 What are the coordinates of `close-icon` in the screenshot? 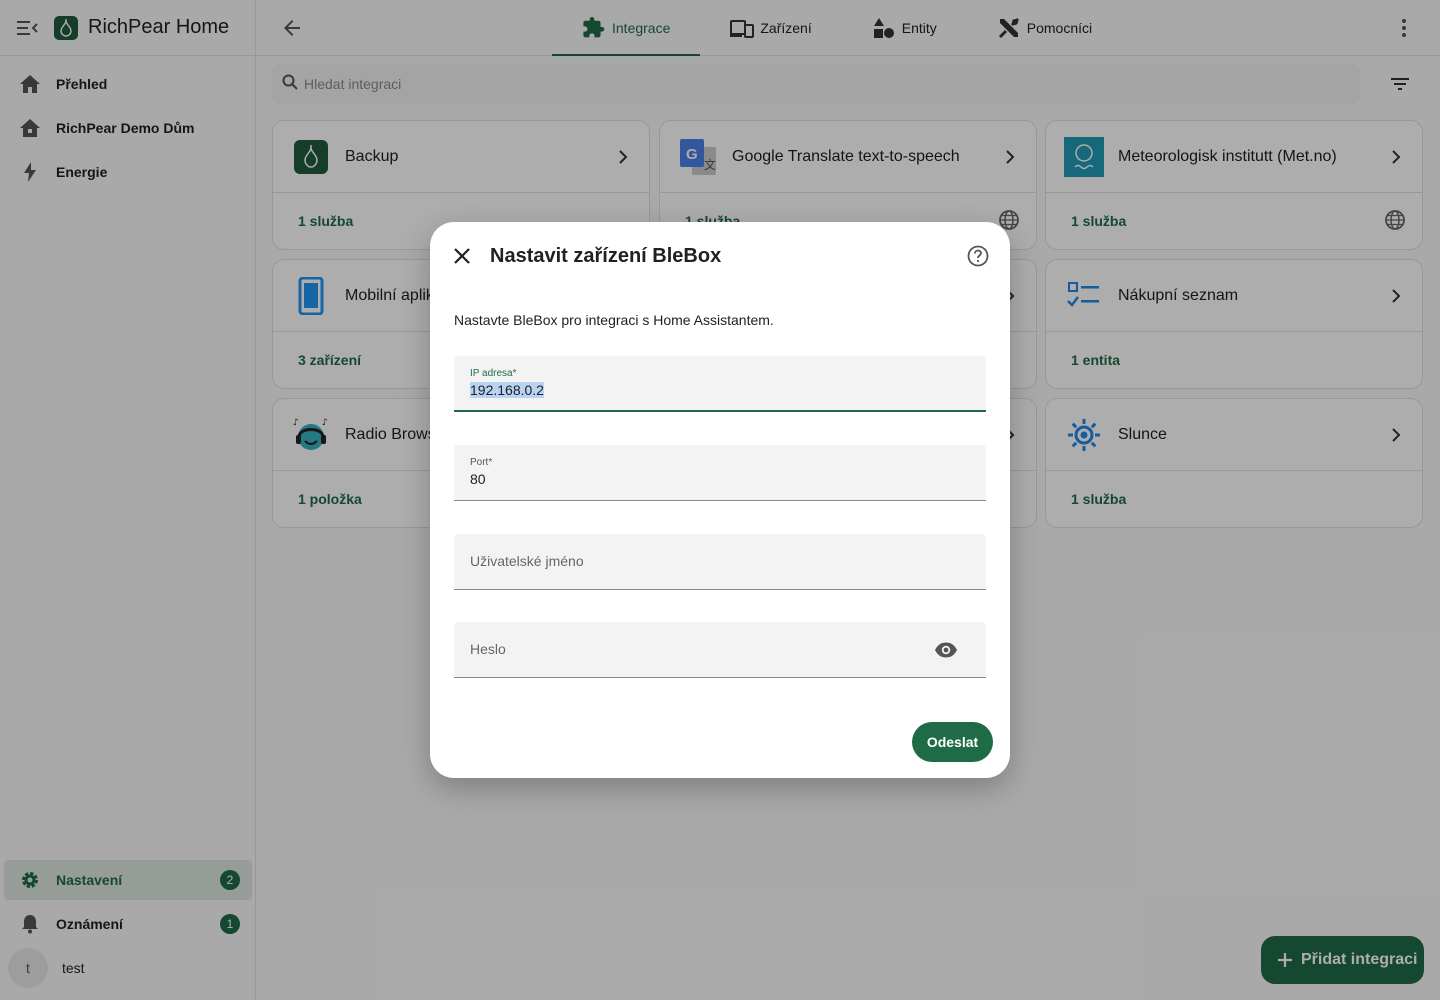 It's located at (462, 256).